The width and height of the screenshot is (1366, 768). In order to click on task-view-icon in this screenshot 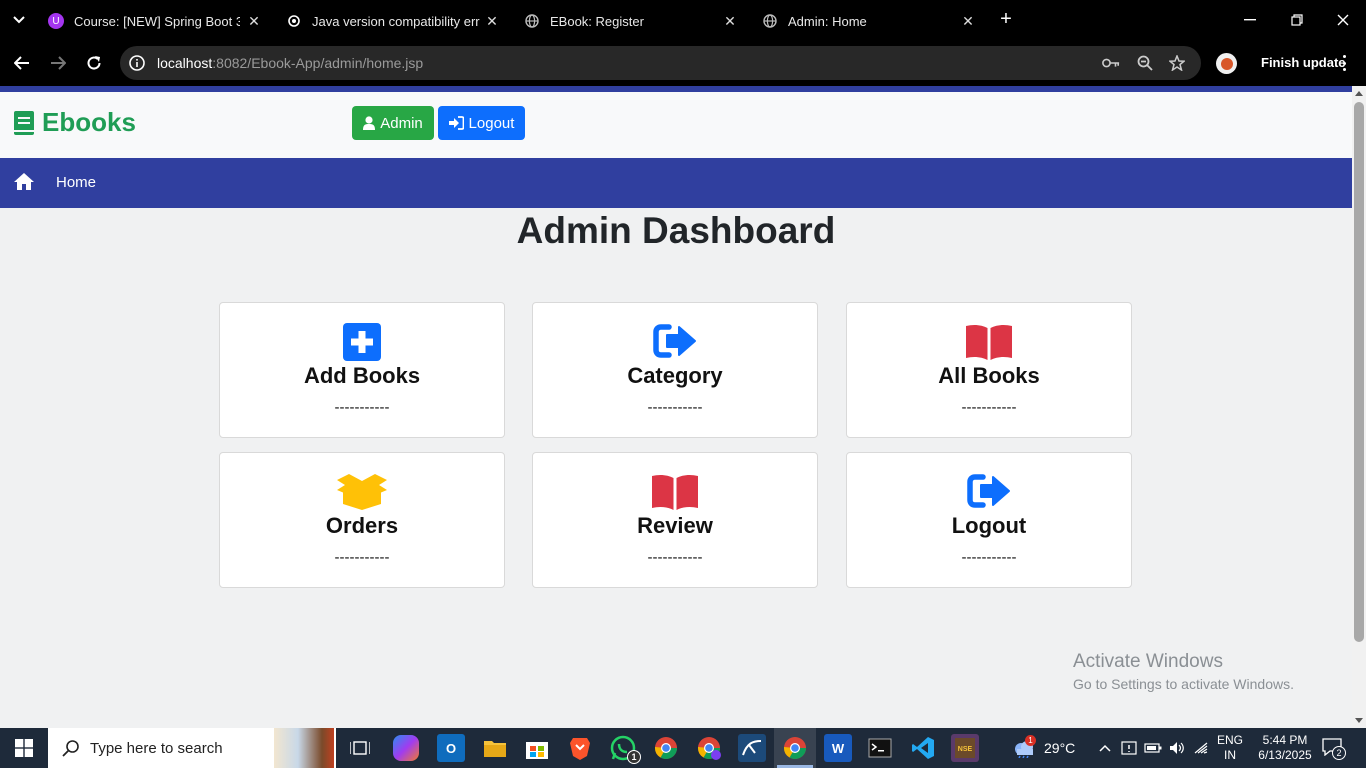, I will do `click(360, 748)`.